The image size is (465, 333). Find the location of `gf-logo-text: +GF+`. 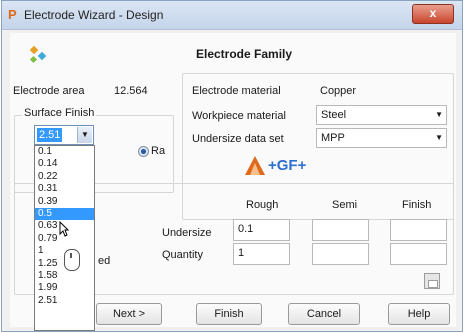

gf-logo-text: +GF+ is located at coordinates (287, 165).